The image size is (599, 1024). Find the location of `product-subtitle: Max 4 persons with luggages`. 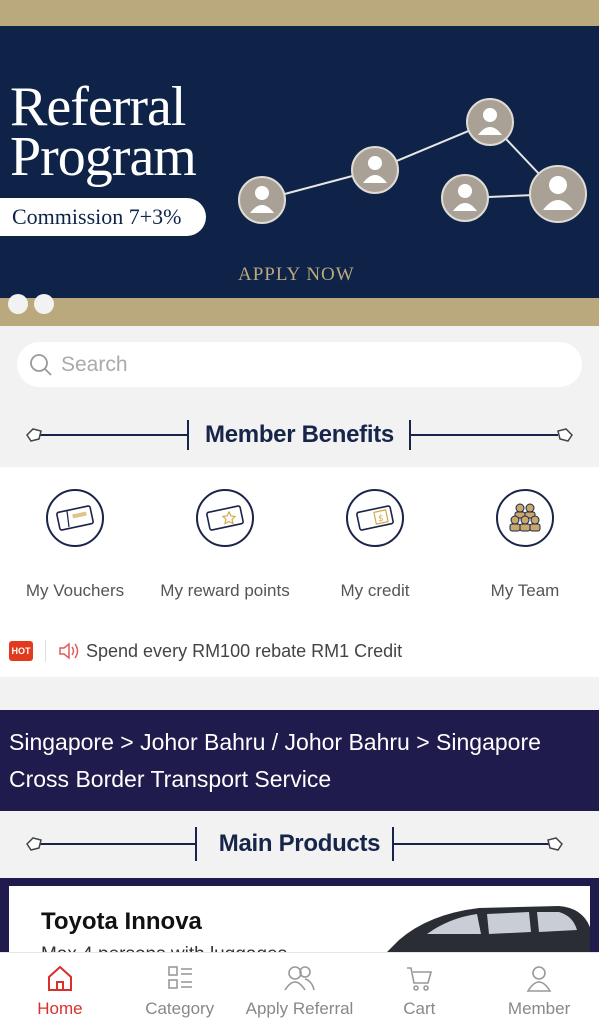

product-subtitle: Max 4 persons with luggages is located at coordinates (164, 948).